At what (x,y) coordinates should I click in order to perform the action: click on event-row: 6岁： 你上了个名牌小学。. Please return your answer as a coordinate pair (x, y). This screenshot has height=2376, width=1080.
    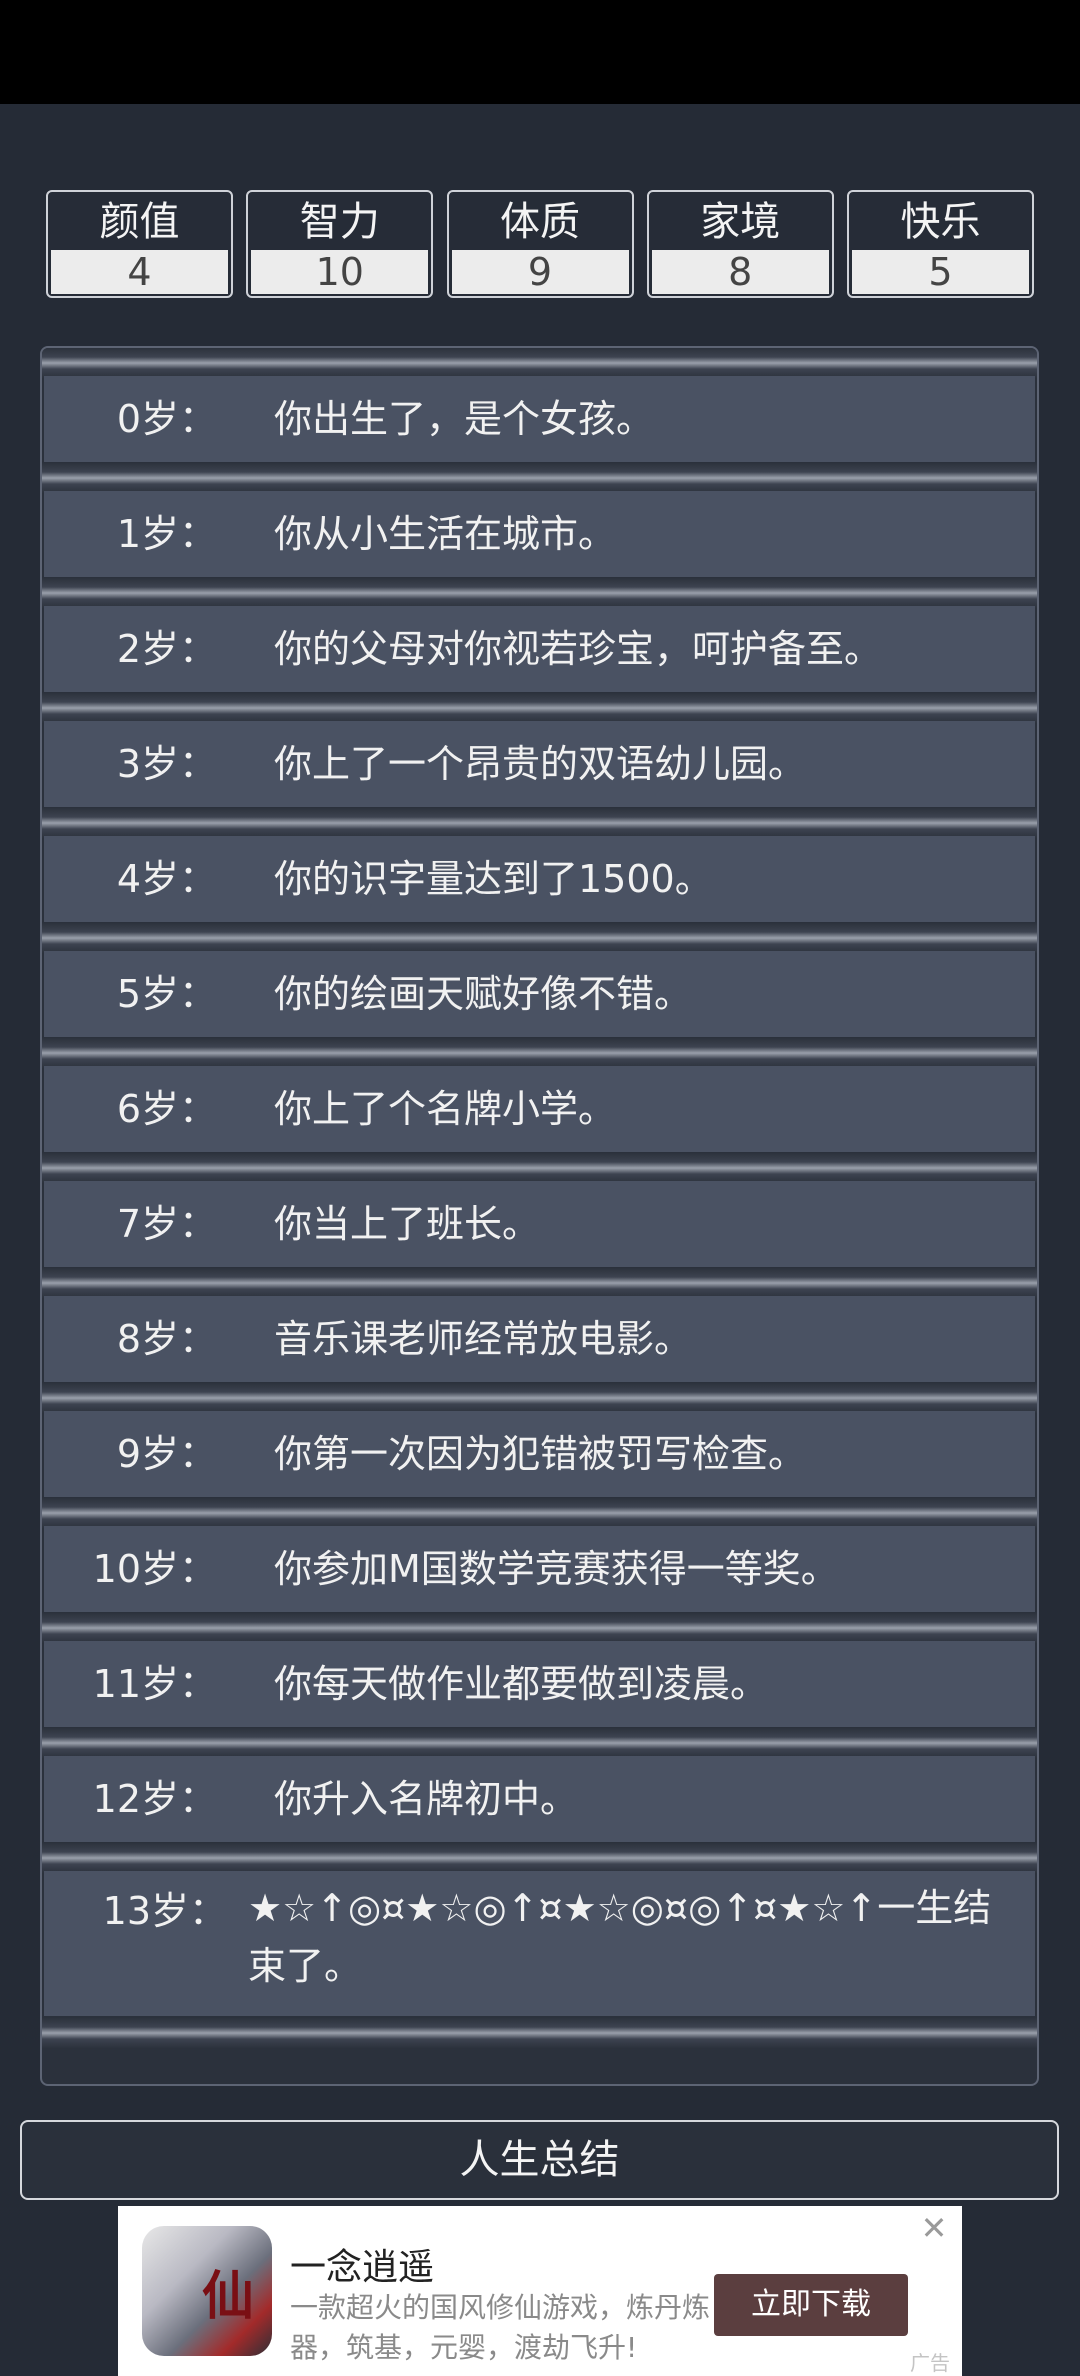
    Looking at the image, I should click on (539, 1095).